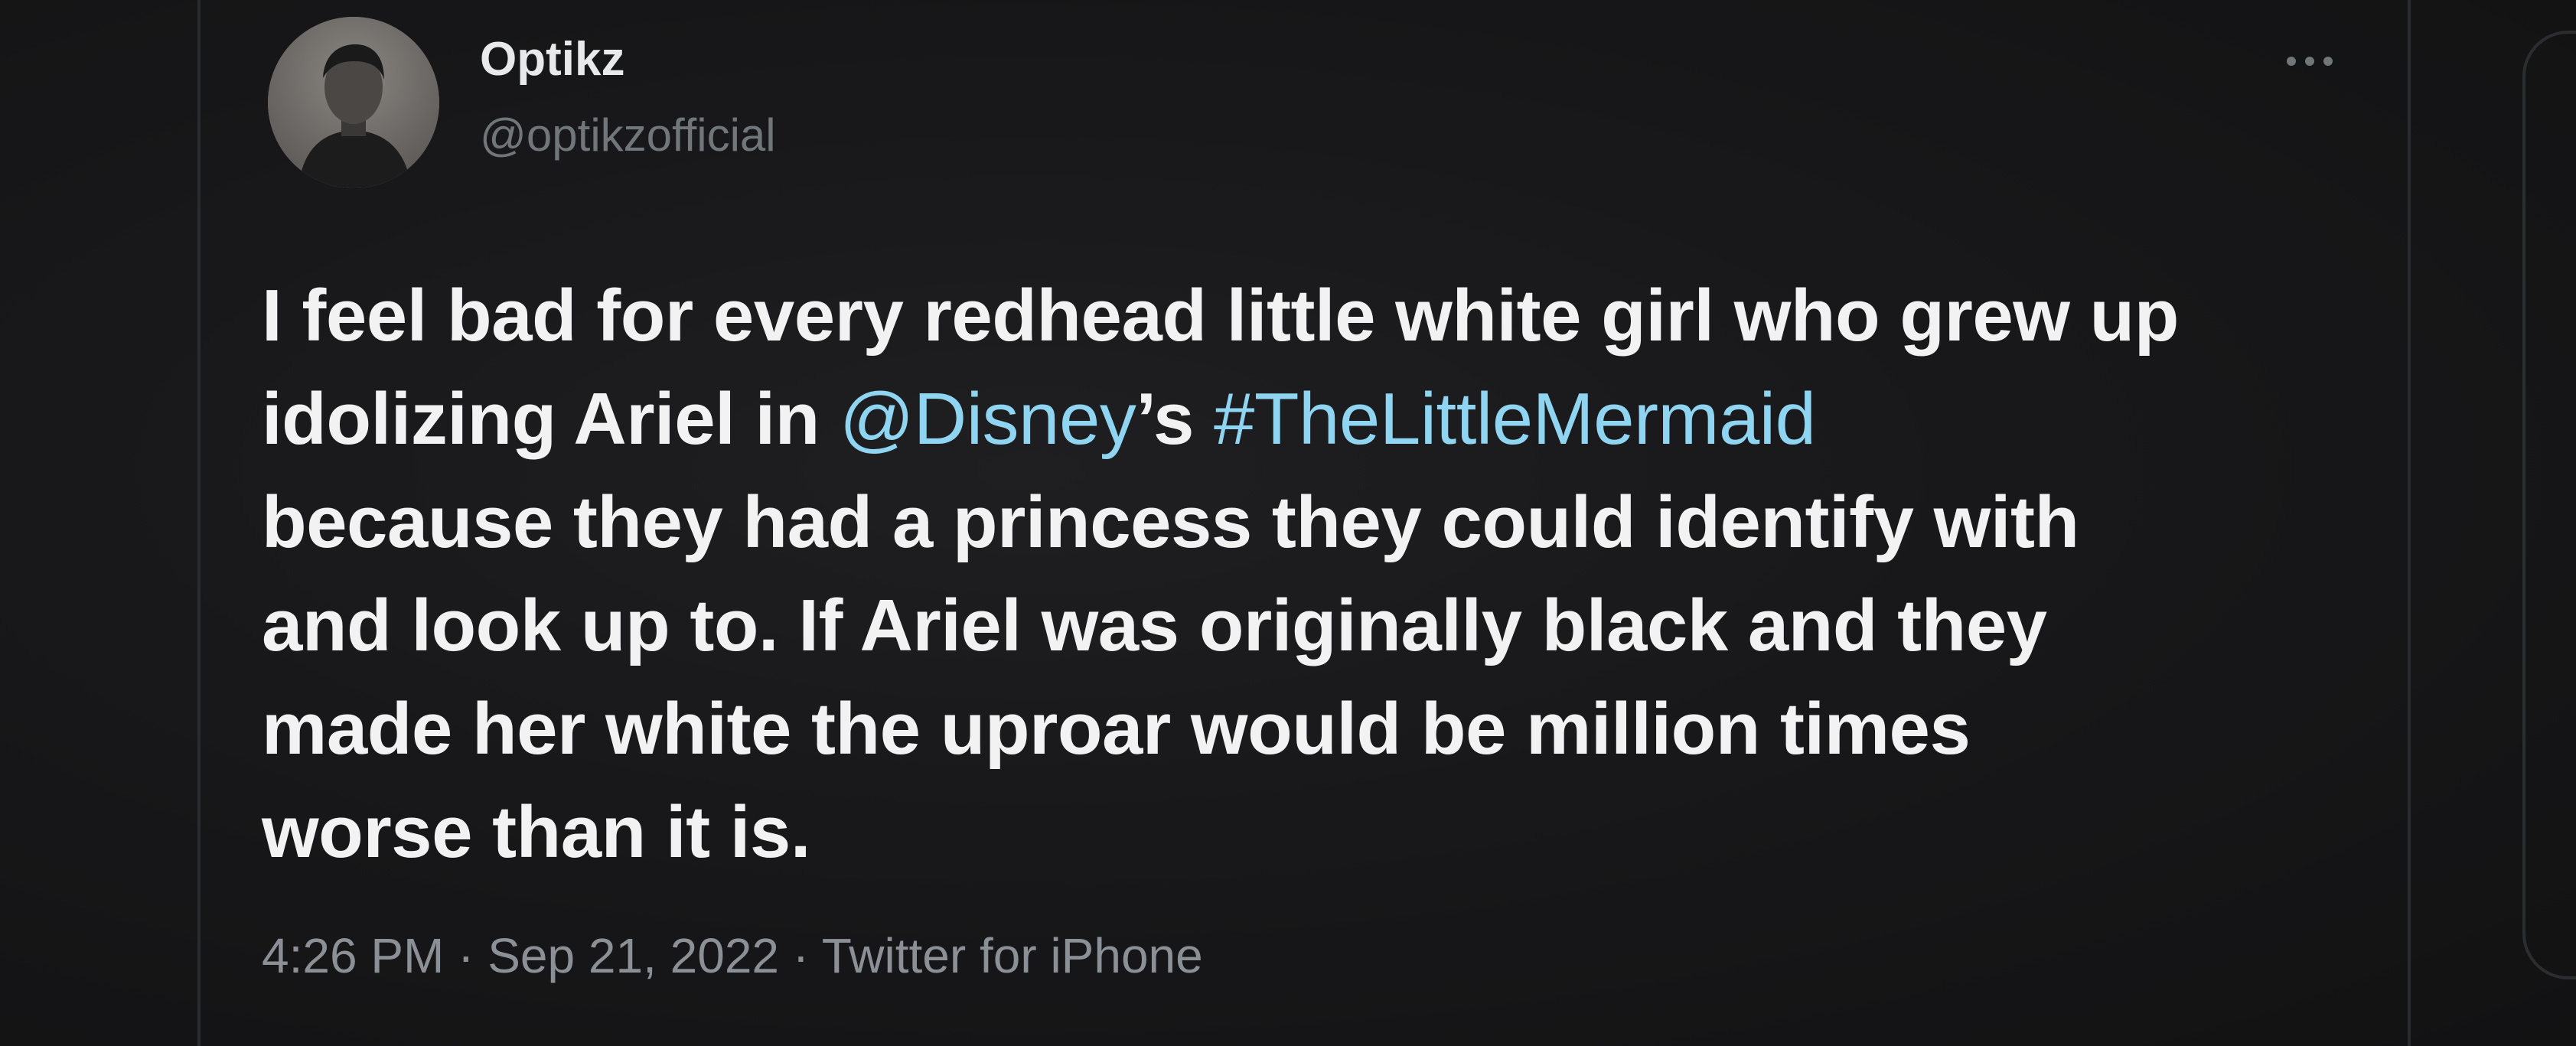  Describe the element at coordinates (353, 955) in the screenshot. I see `tweet-time-link: 4:26 PM` at that location.